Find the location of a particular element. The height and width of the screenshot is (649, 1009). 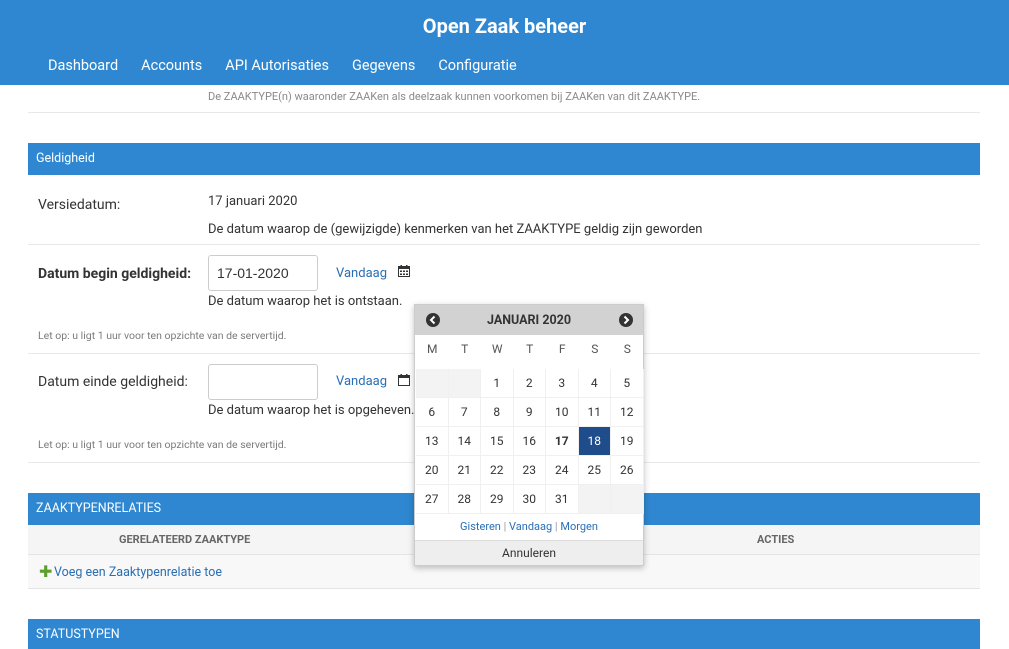

weekday-label: F is located at coordinates (562, 349).